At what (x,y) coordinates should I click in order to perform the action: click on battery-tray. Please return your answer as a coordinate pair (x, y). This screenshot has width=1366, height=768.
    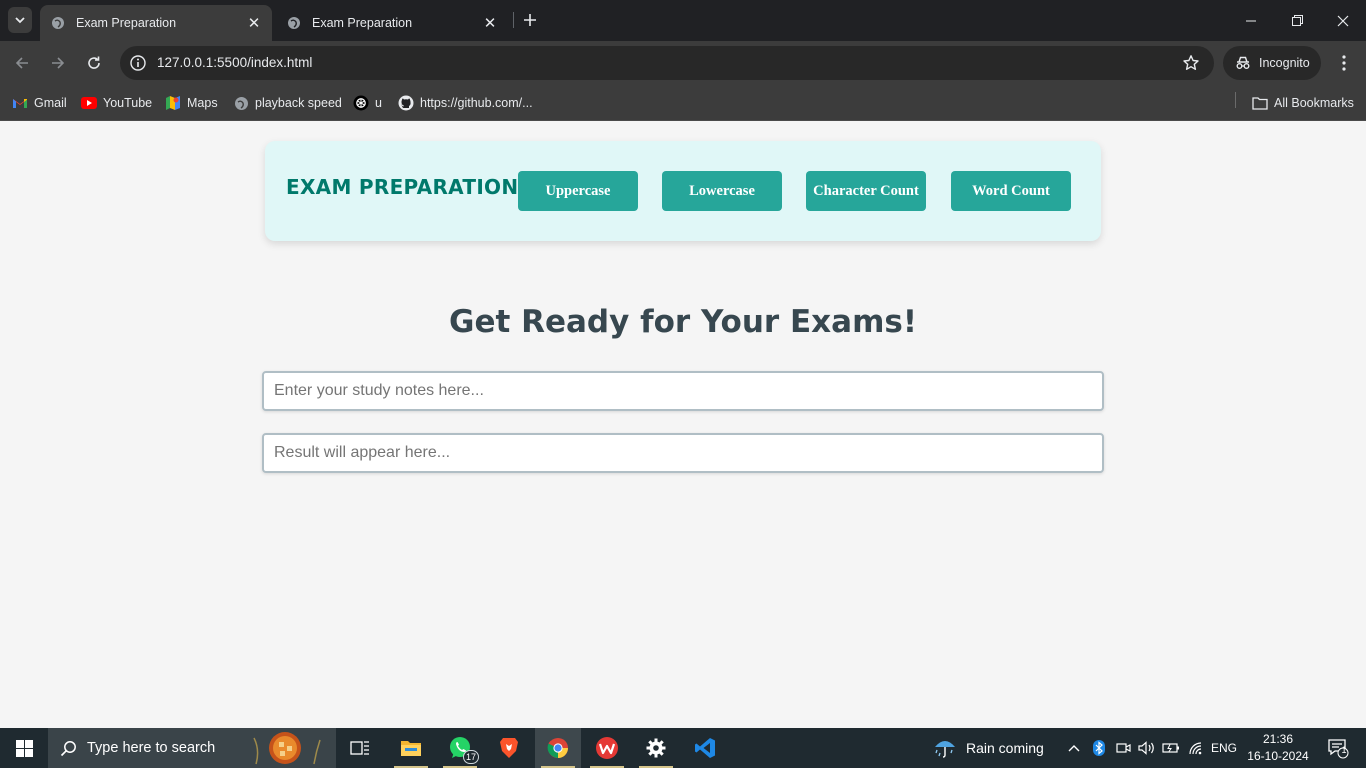
    Looking at the image, I should click on (1171, 748).